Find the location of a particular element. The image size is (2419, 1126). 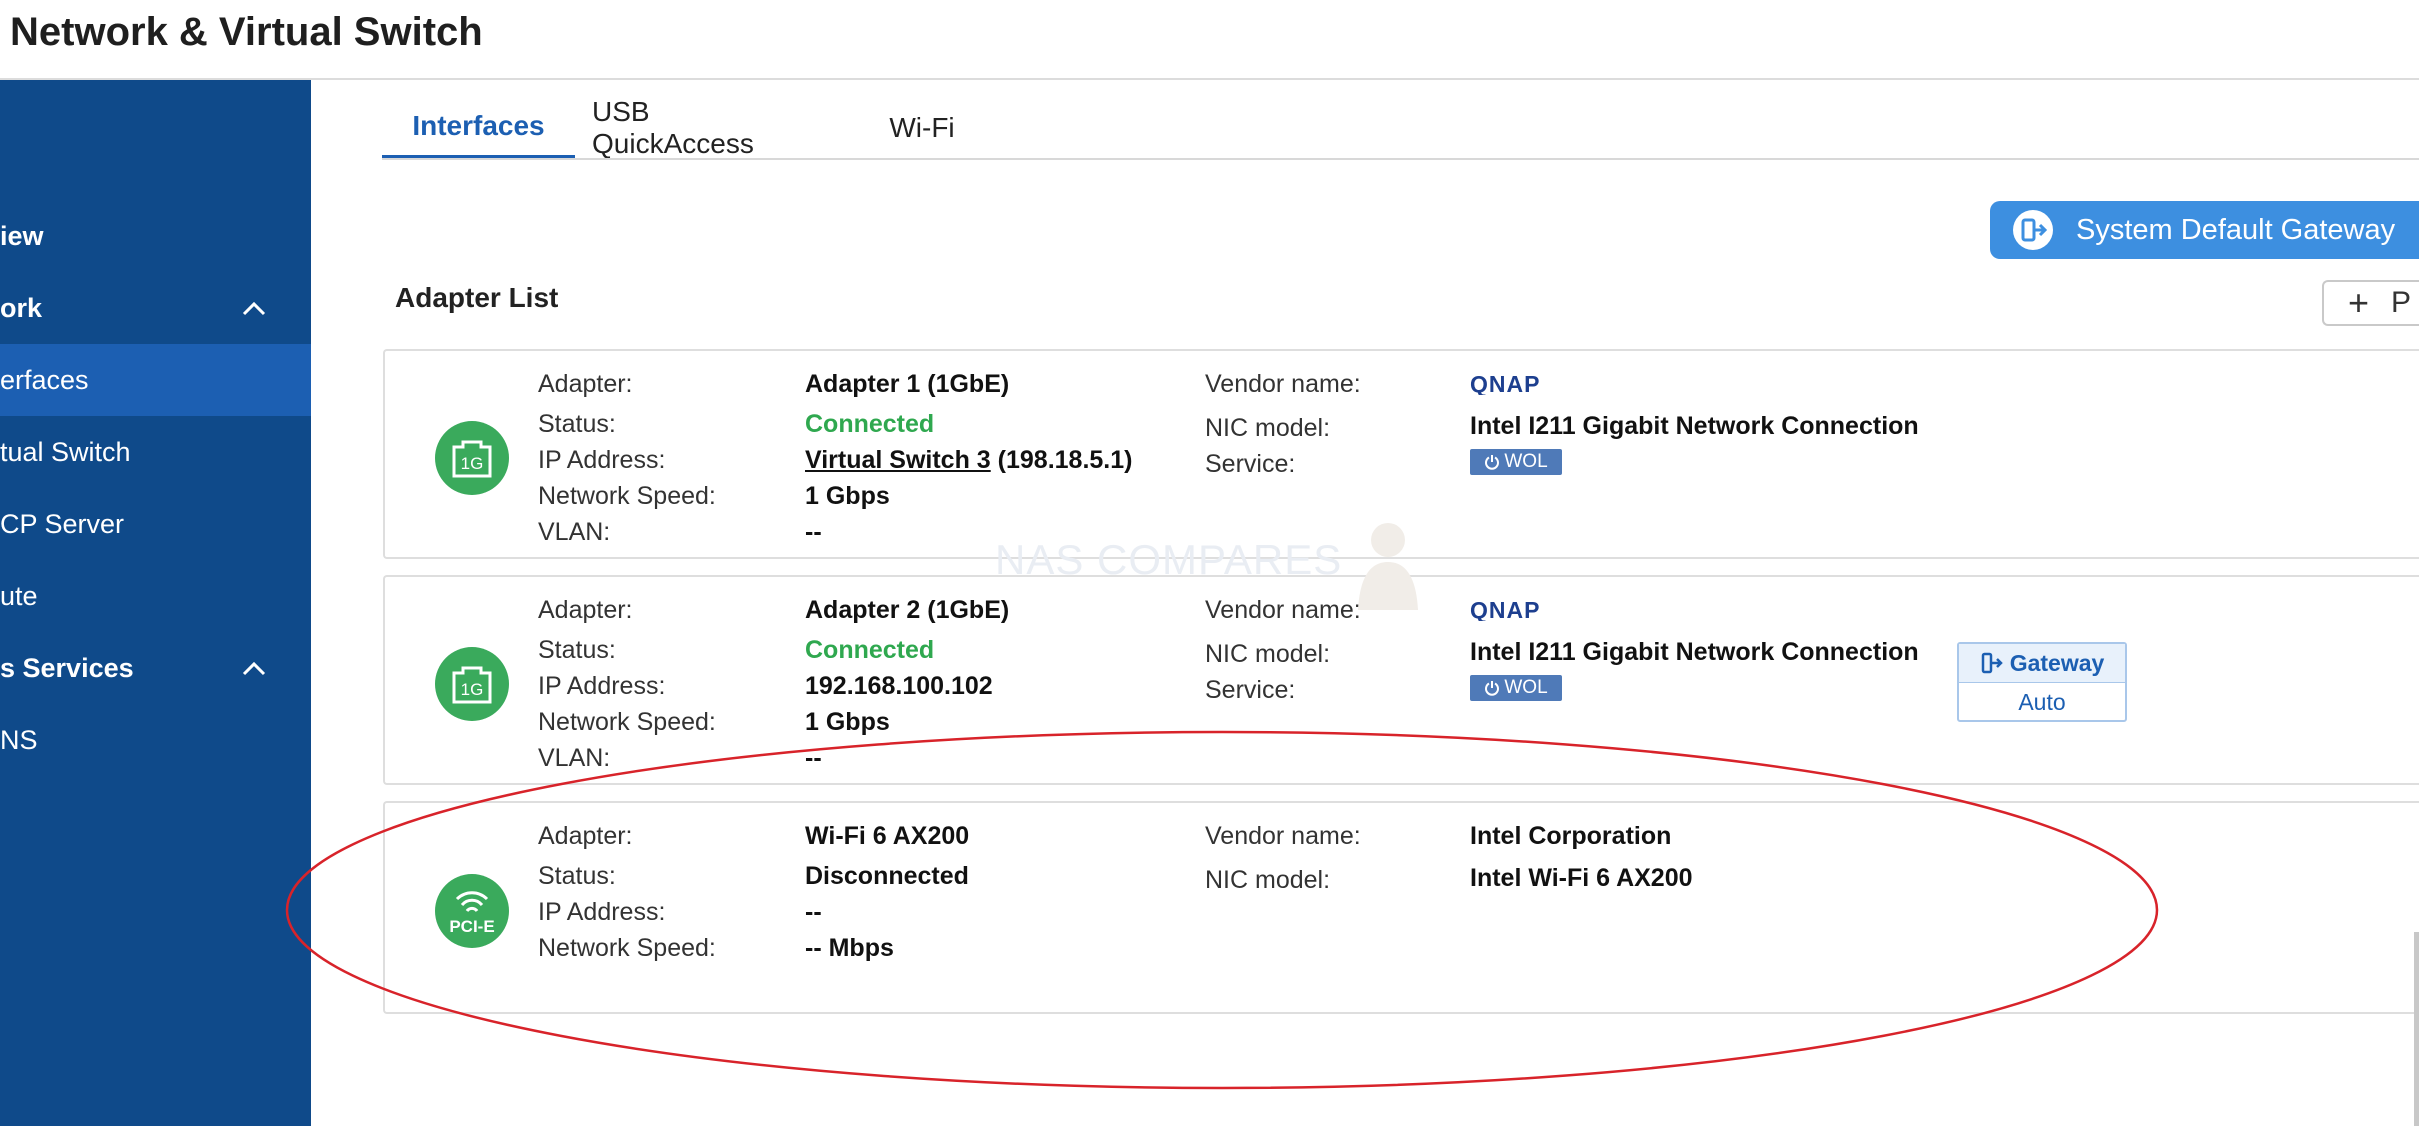

ip-address-value: -- is located at coordinates (813, 912).